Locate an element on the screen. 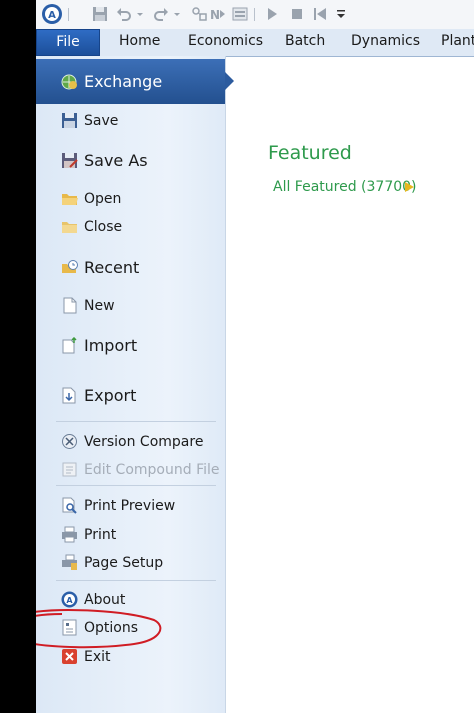  all-featured-link: All Featured (37700) is located at coordinates (345, 187).